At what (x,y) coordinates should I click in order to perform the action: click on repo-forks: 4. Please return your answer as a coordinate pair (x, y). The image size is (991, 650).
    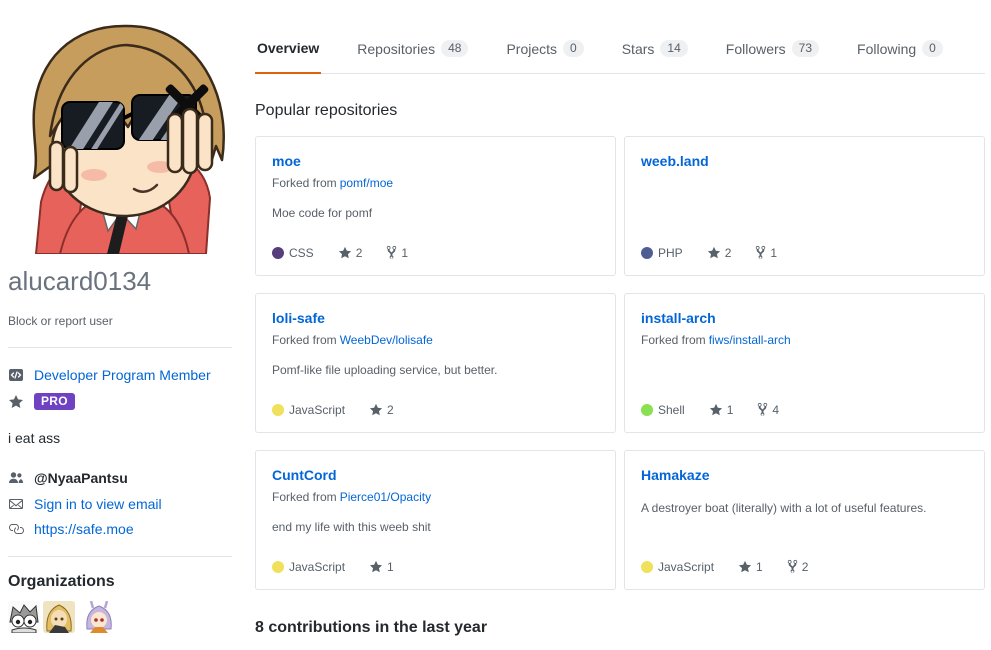
    Looking at the image, I should click on (768, 409).